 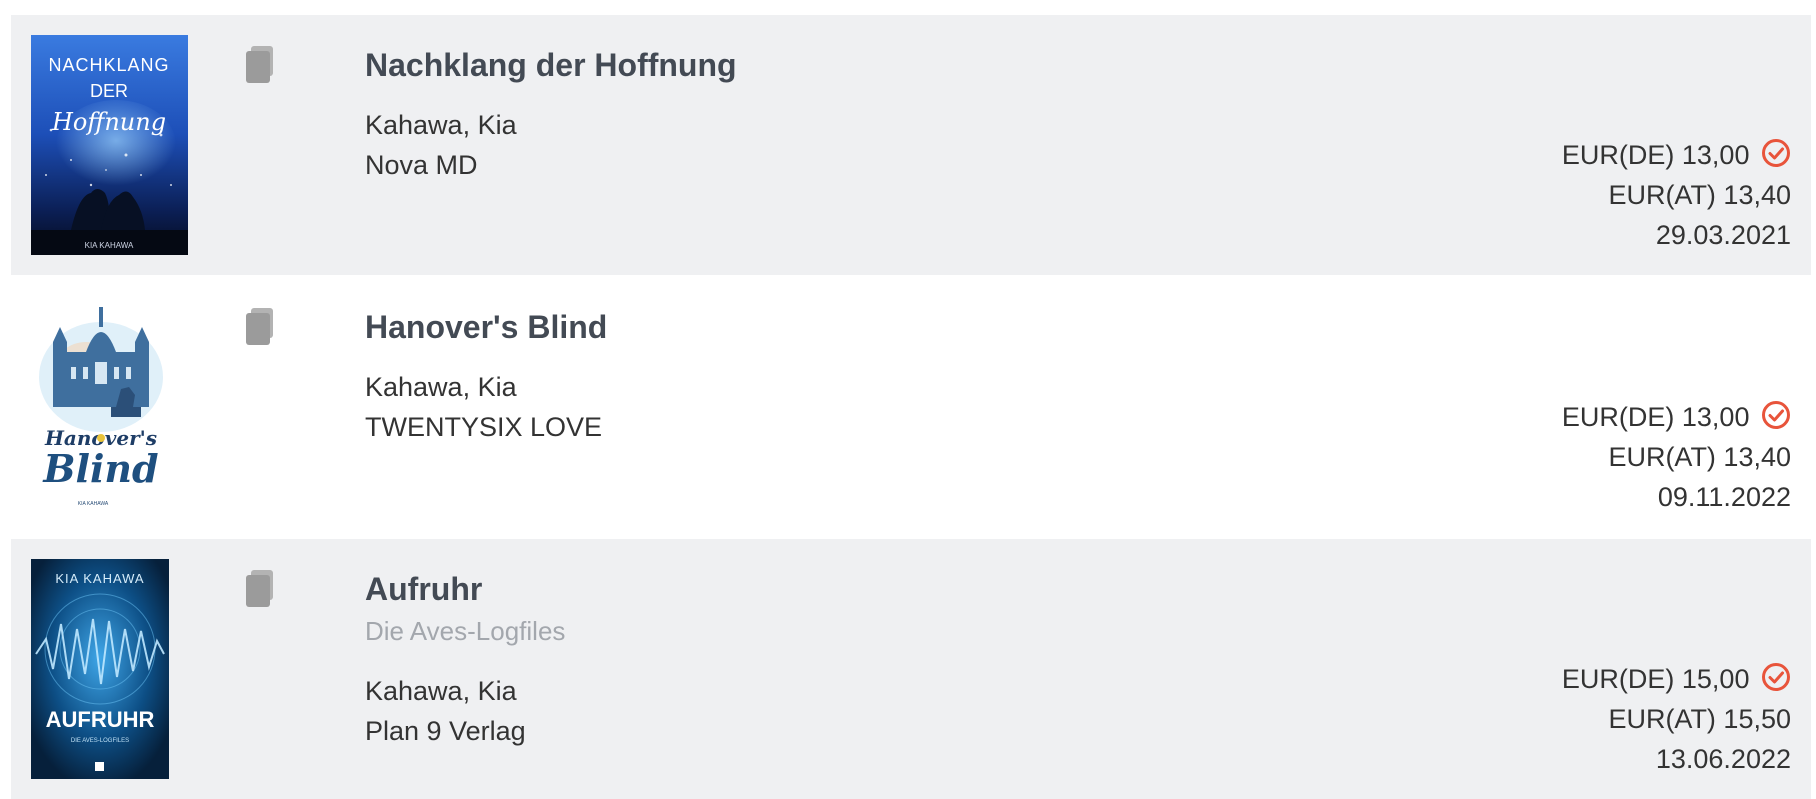 I want to click on book-cover-image: KIA KAHAWA AUFRUHR DIE AVES-LOGFILES, so click(x=100, y=669).